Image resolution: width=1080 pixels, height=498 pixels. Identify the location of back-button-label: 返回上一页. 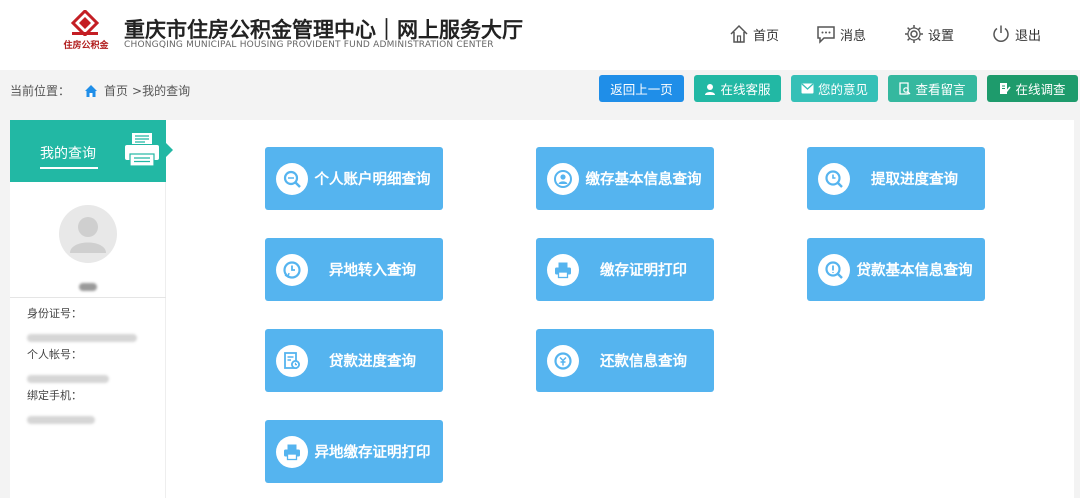
(641, 89).